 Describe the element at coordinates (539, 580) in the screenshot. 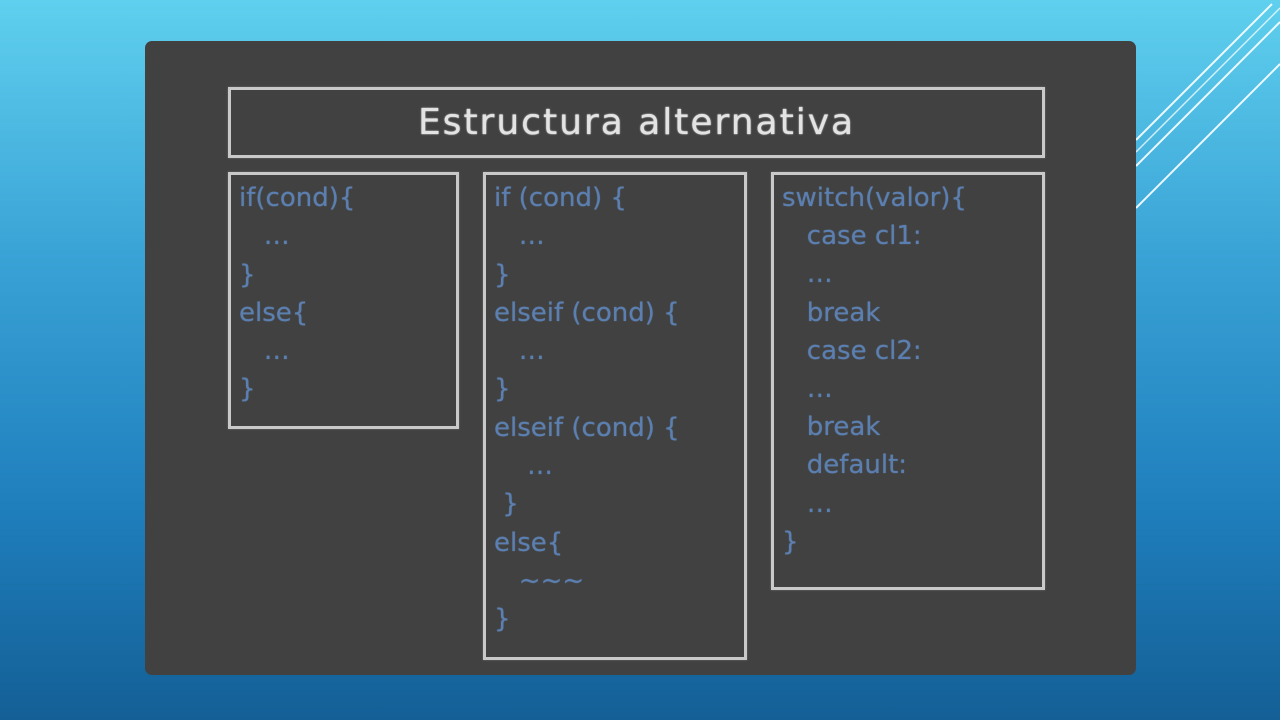

I see `code-line: ~~~` at that location.